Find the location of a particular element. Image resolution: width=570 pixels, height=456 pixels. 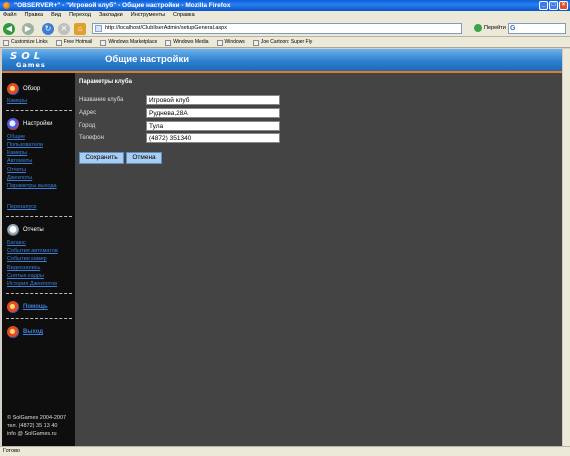

bookmark-label: Windows Marketplace is located at coordinates (133, 42).